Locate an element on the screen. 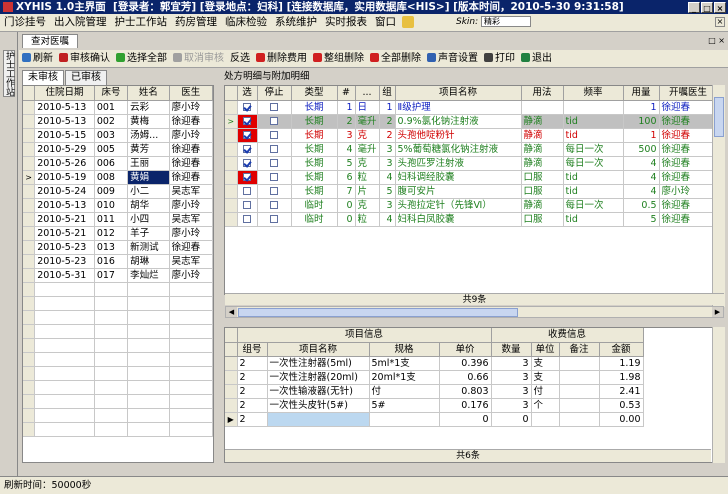 This screenshot has height=494, width=728. orders-col: 项目名称 is located at coordinates (458, 93).